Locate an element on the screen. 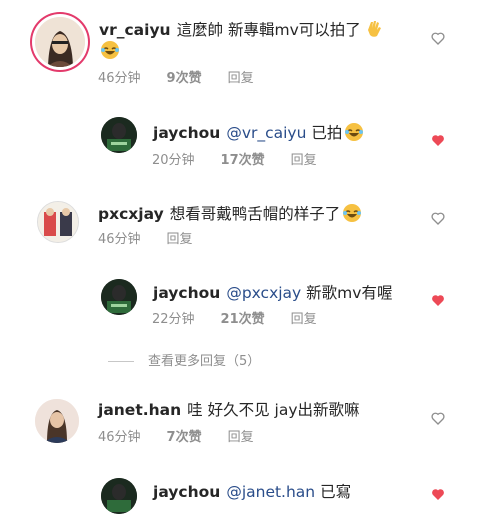  comment-text-line: jaychou @janet.han 已寫 is located at coordinates (252, 491).